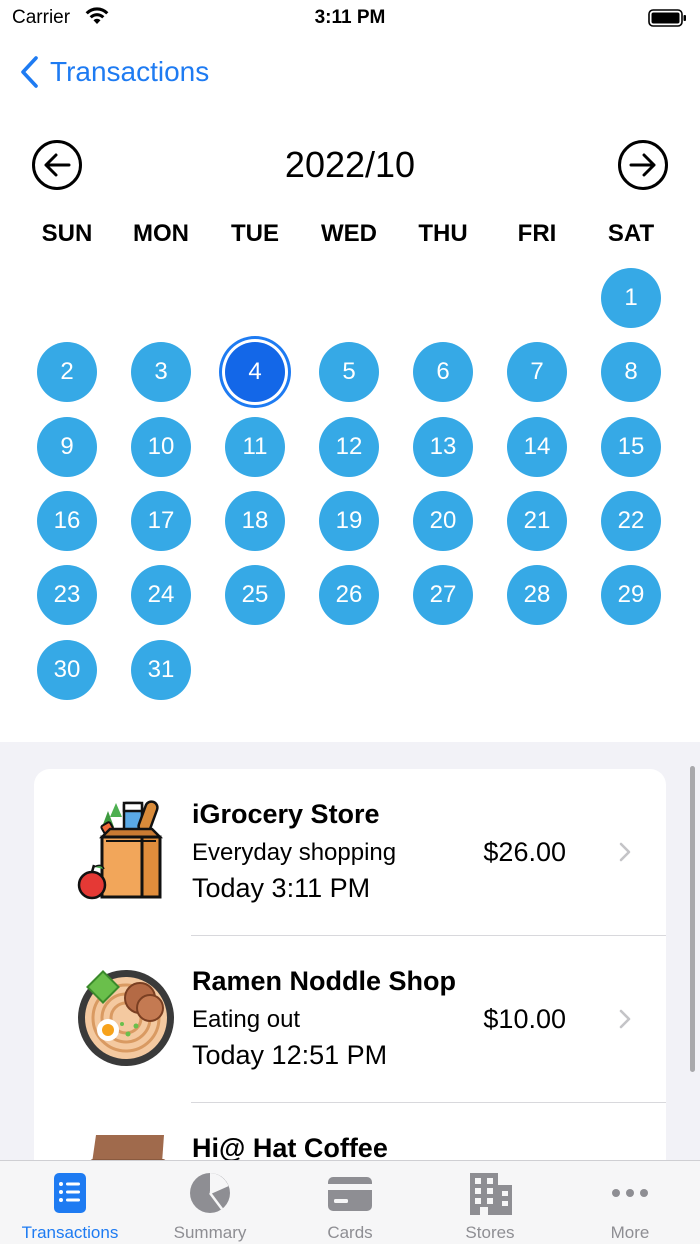 This screenshot has width=700, height=1244. Describe the element at coordinates (631, 298) in the screenshot. I see `calendar-day: 1` at that location.